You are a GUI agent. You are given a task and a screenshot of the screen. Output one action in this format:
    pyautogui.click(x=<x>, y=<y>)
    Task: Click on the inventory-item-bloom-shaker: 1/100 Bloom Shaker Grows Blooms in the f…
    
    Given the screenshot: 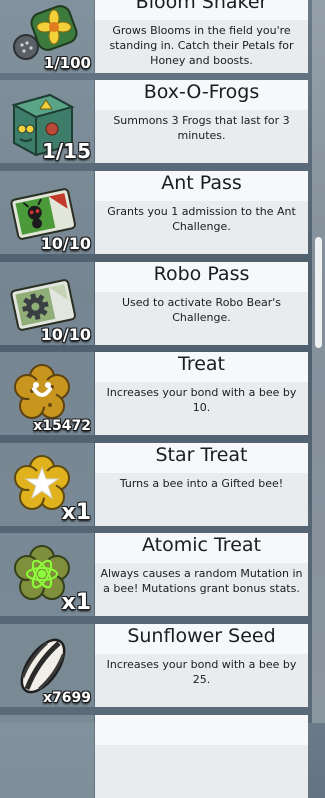 What is the action you would take?
    pyautogui.click(x=154, y=36)
    